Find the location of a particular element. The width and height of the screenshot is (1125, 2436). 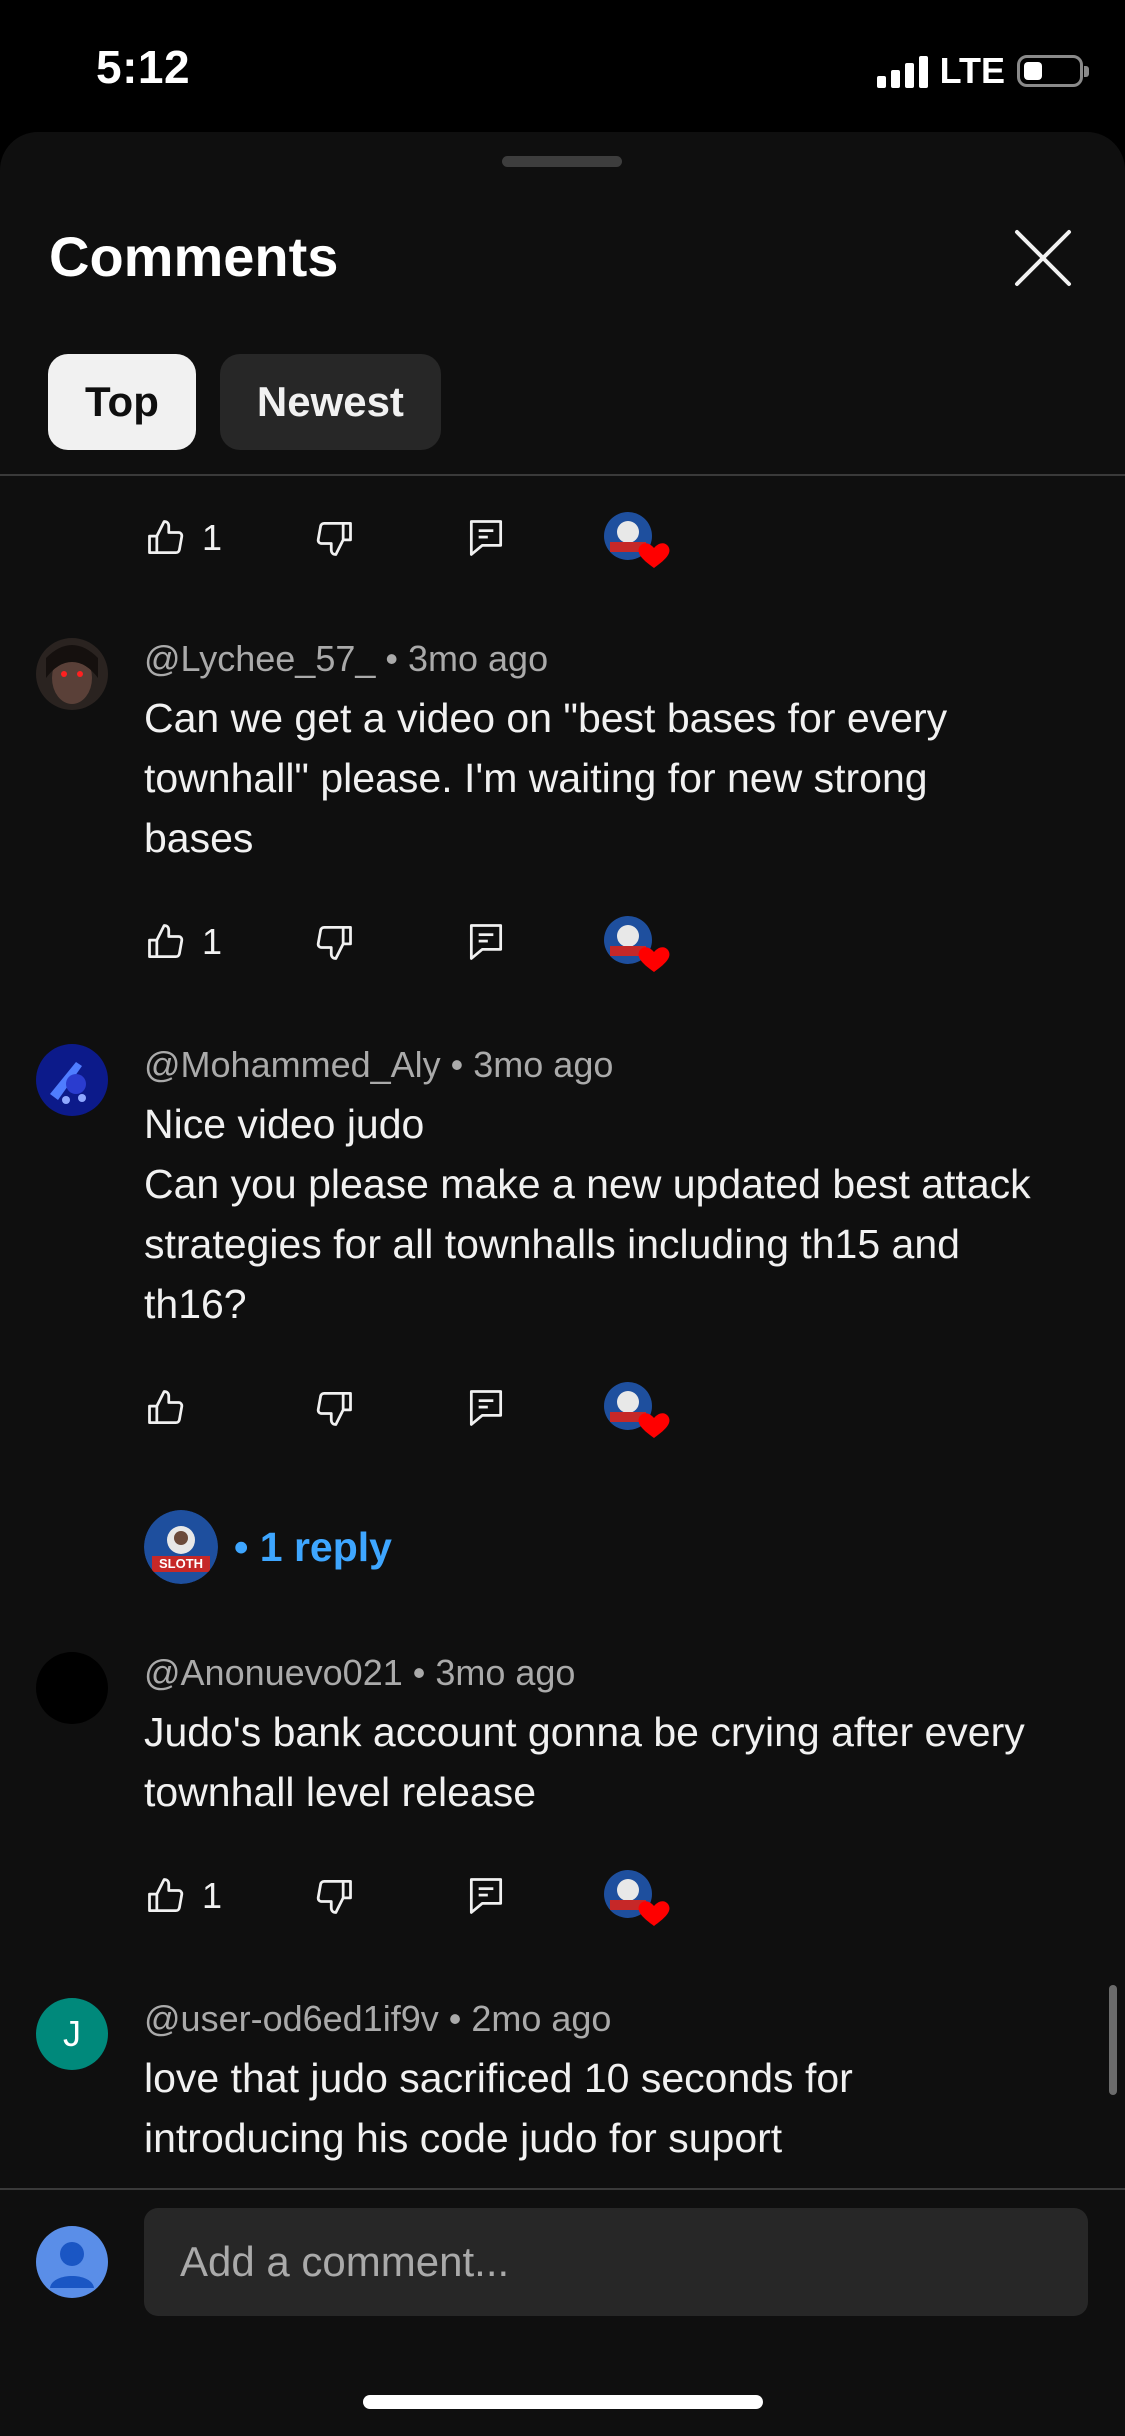

comment-meta: @Lychee_57_ • 3mo ago is located at coordinates (346, 658).